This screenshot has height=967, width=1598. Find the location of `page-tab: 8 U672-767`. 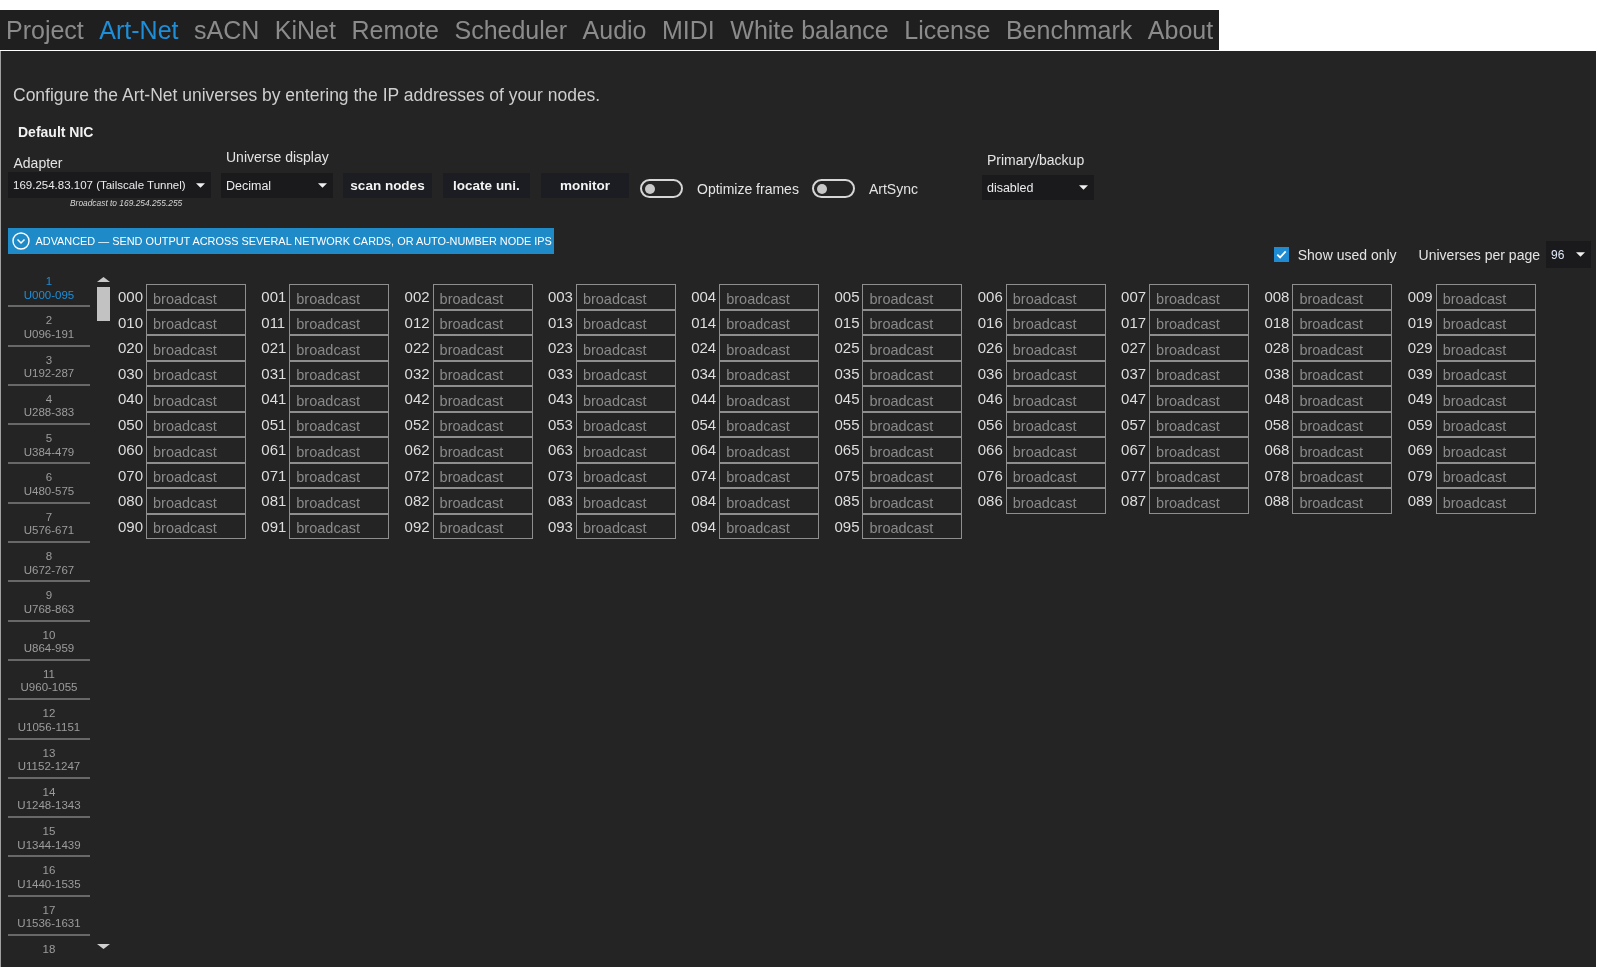

page-tab: 8 U672-767 is located at coordinates (49, 563).